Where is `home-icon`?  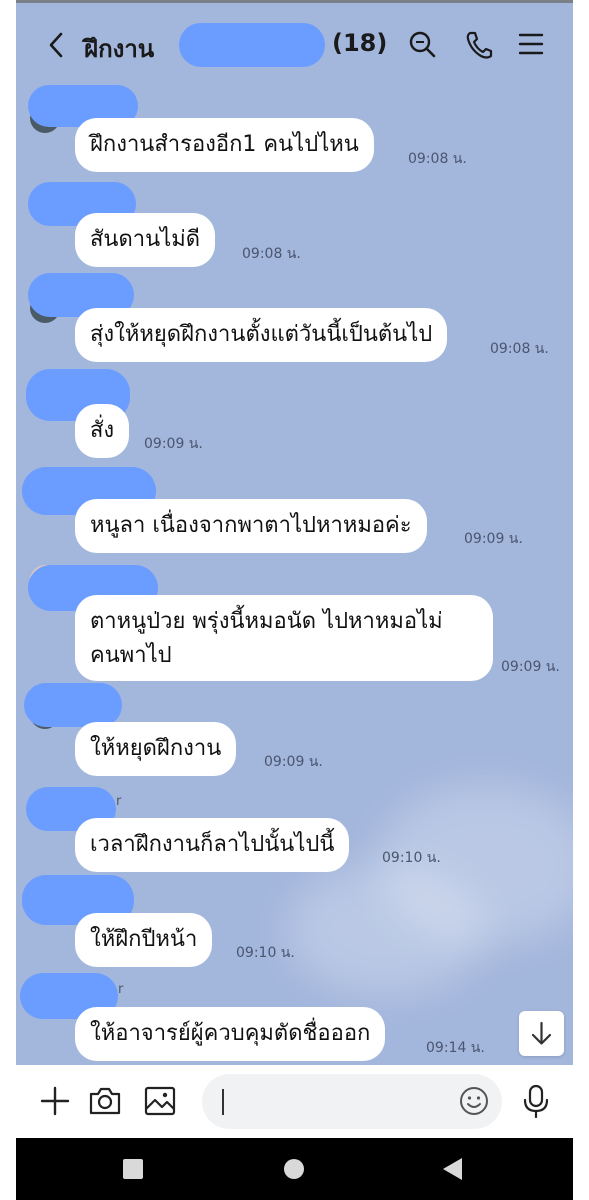 home-icon is located at coordinates (294, 1169).